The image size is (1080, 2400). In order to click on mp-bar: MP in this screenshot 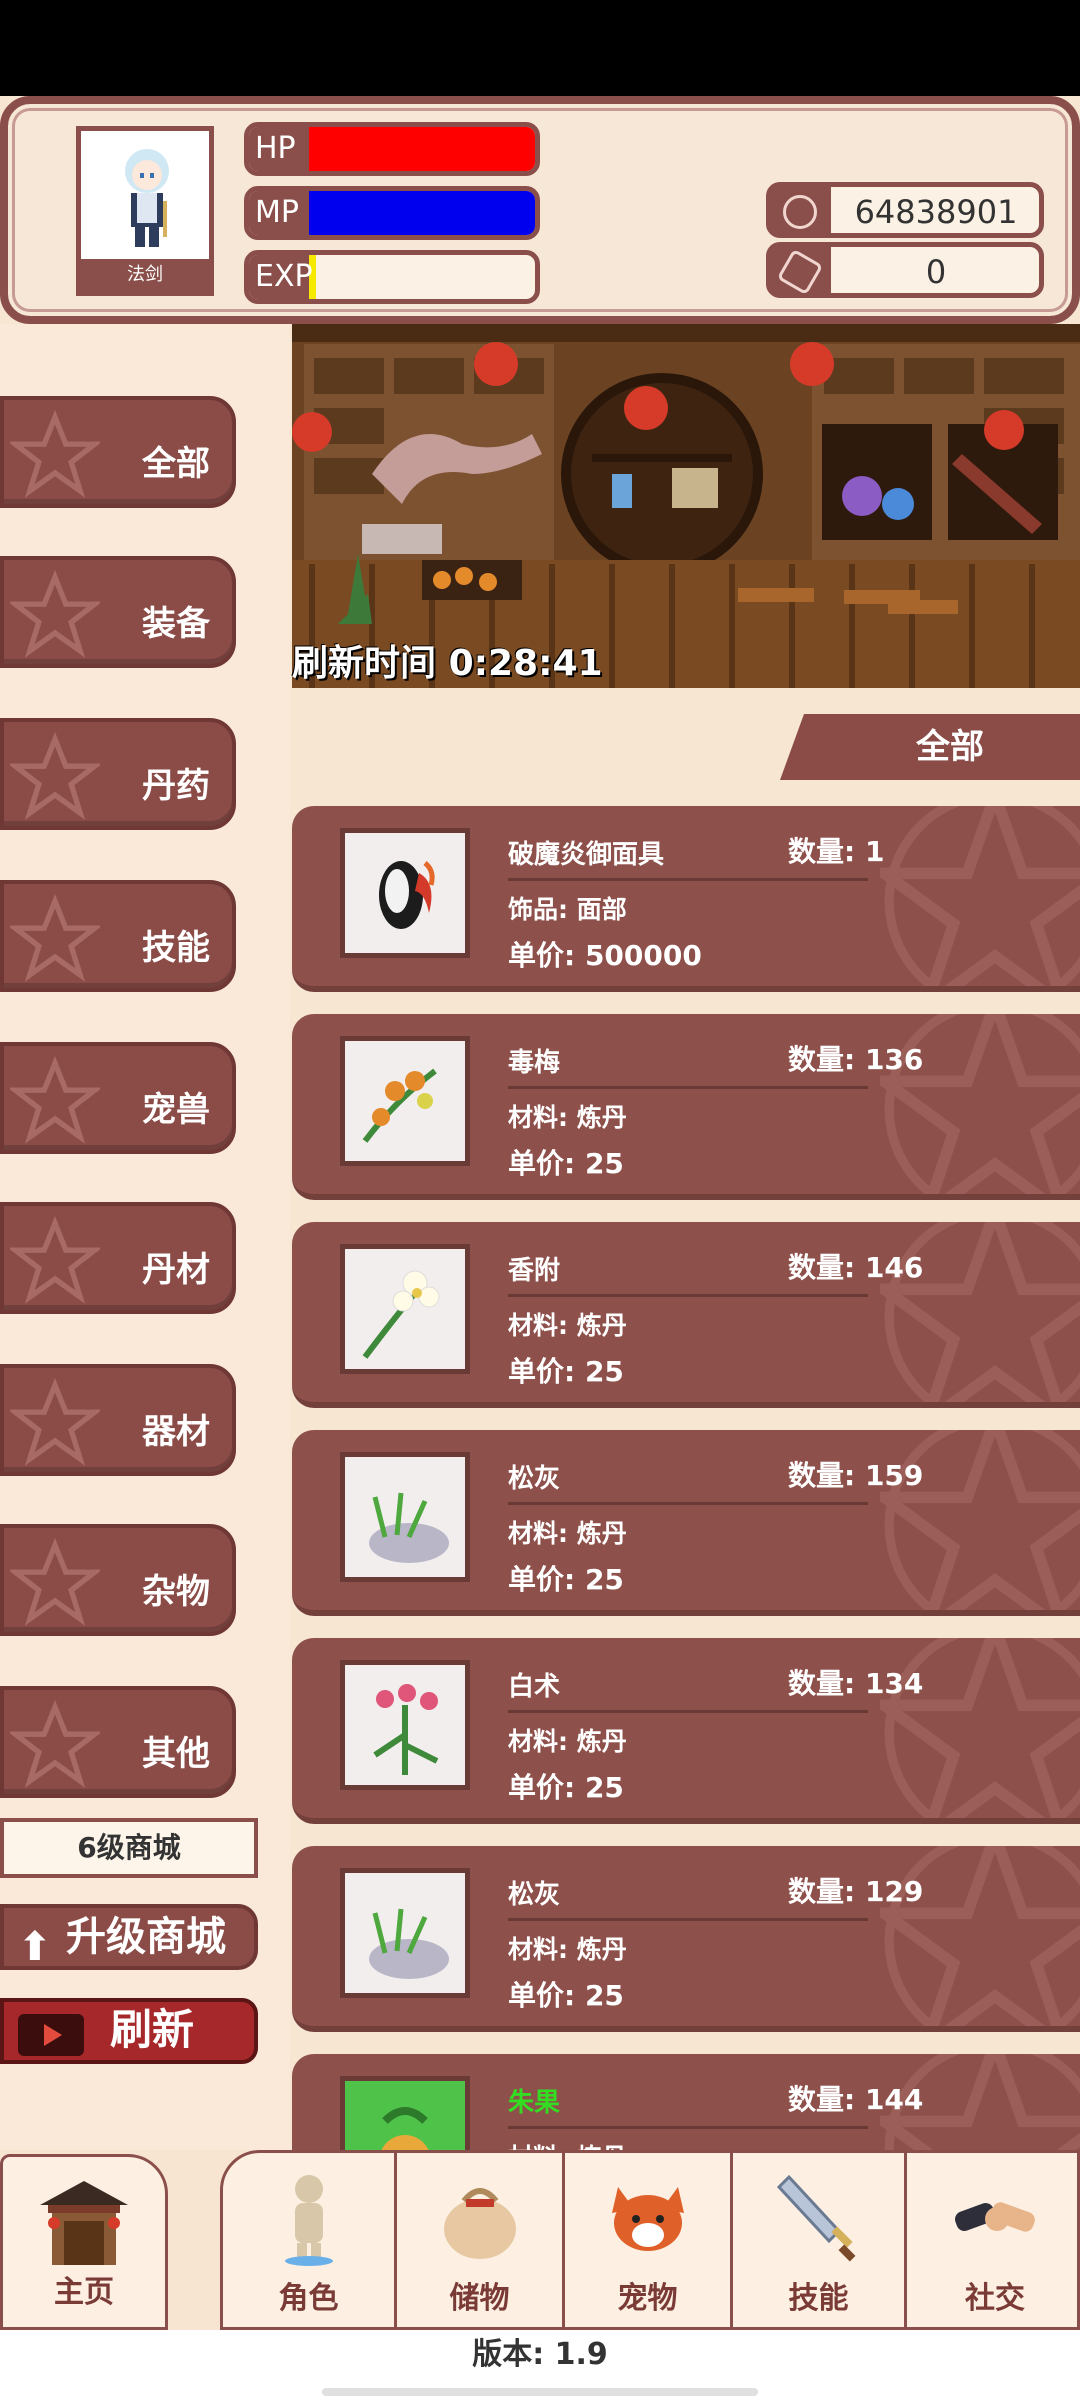, I will do `click(392, 213)`.